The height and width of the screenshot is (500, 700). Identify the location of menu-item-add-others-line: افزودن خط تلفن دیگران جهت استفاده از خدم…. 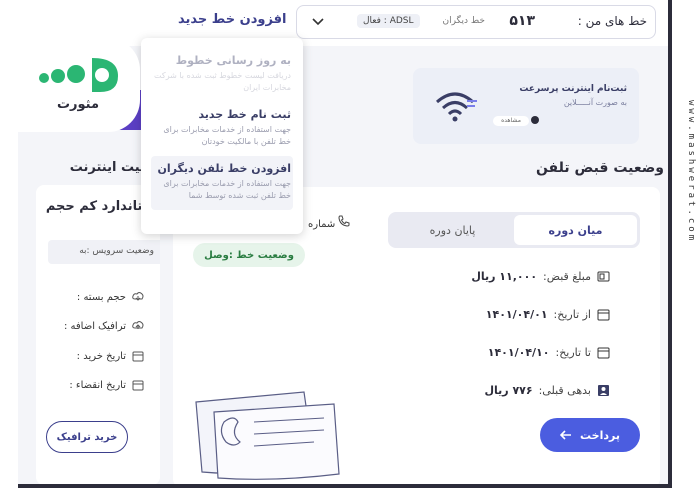
(222, 183).